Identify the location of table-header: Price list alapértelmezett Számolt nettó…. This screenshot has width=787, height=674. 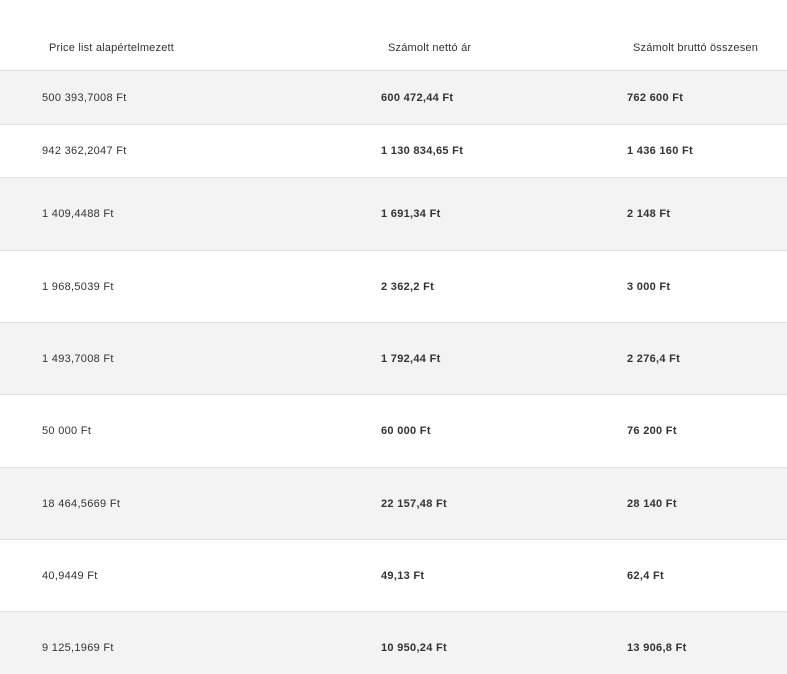
(393, 35).